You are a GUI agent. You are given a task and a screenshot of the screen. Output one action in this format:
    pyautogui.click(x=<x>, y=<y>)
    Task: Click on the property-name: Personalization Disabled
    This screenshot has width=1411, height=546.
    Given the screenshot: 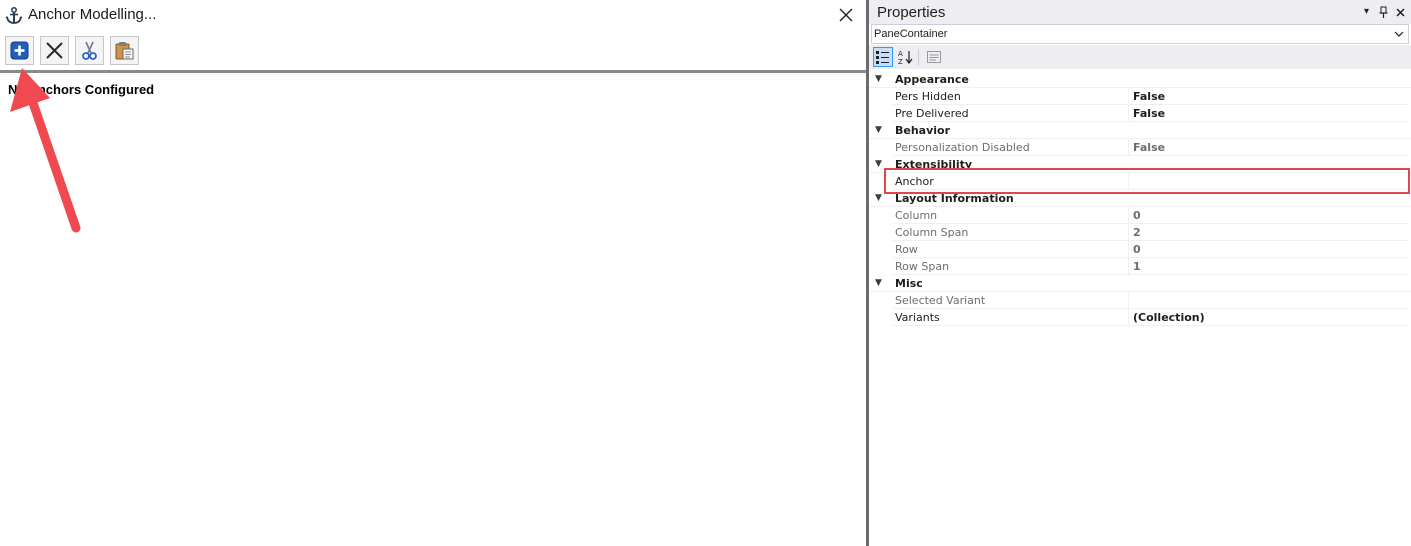 What is the action you would take?
    pyautogui.click(x=1011, y=147)
    